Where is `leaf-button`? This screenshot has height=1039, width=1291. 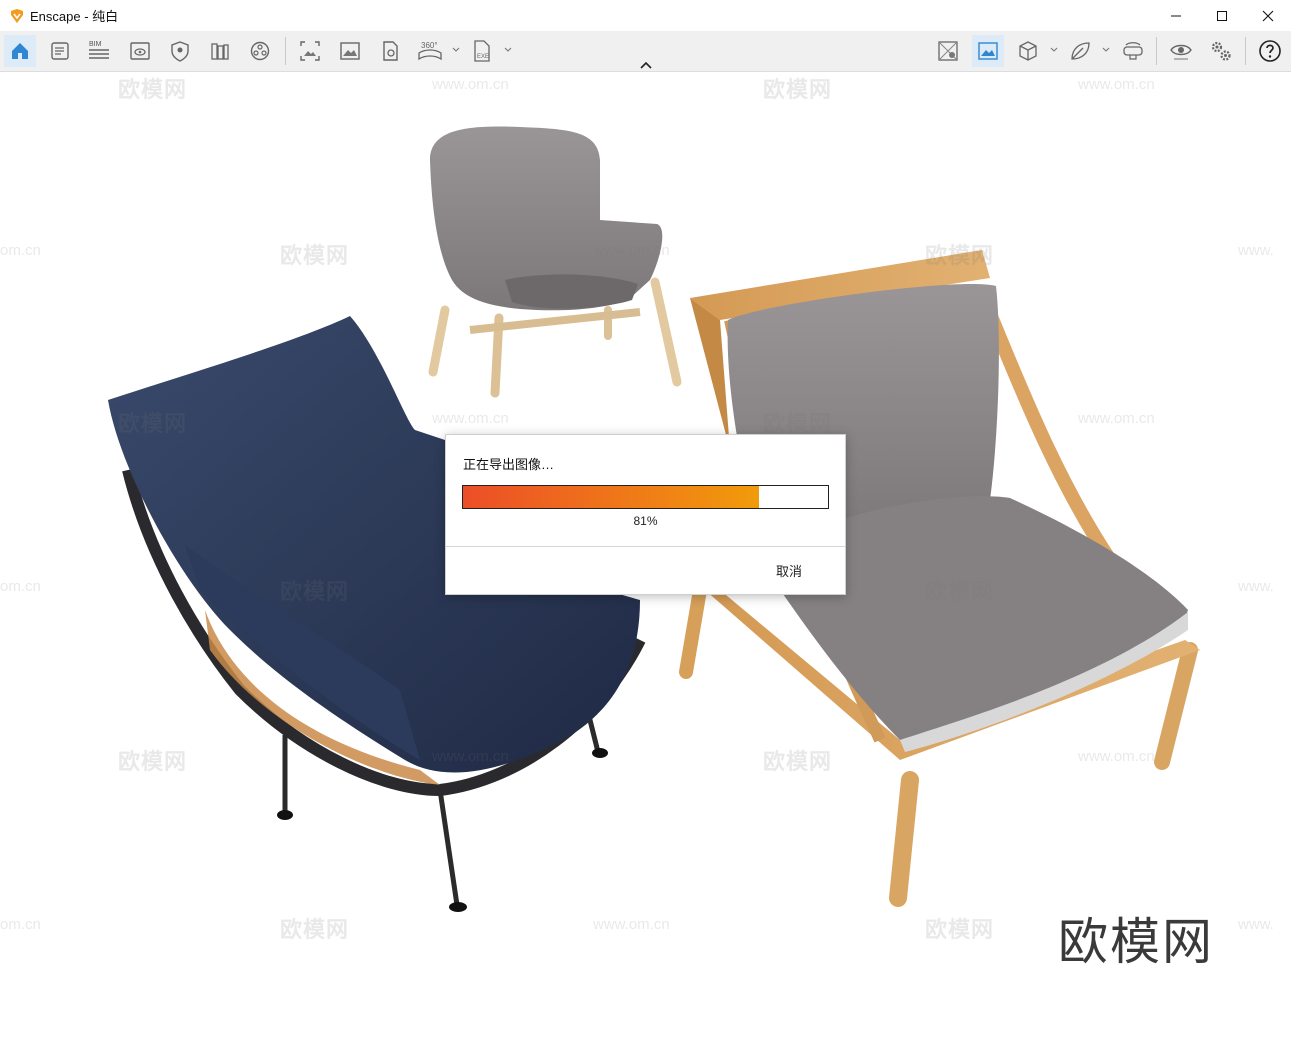
leaf-button is located at coordinates (1080, 51).